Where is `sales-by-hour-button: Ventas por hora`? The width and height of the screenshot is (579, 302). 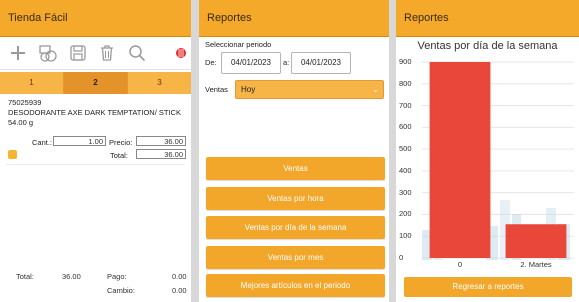
sales-by-hour-button: Ventas por hora is located at coordinates (295, 198).